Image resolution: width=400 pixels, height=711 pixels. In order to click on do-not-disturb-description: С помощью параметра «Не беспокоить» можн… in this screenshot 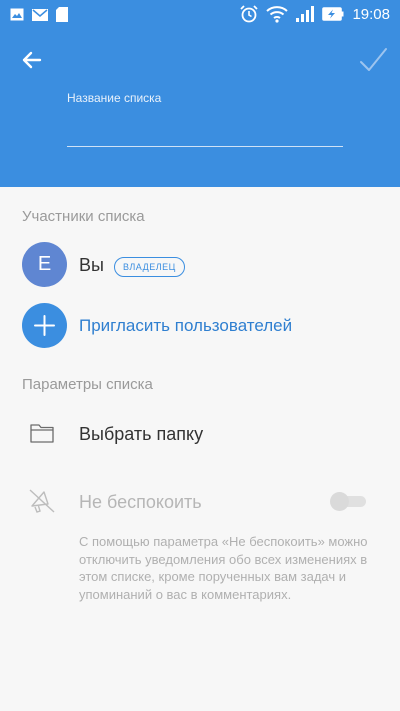, I will do `click(223, 568)`.